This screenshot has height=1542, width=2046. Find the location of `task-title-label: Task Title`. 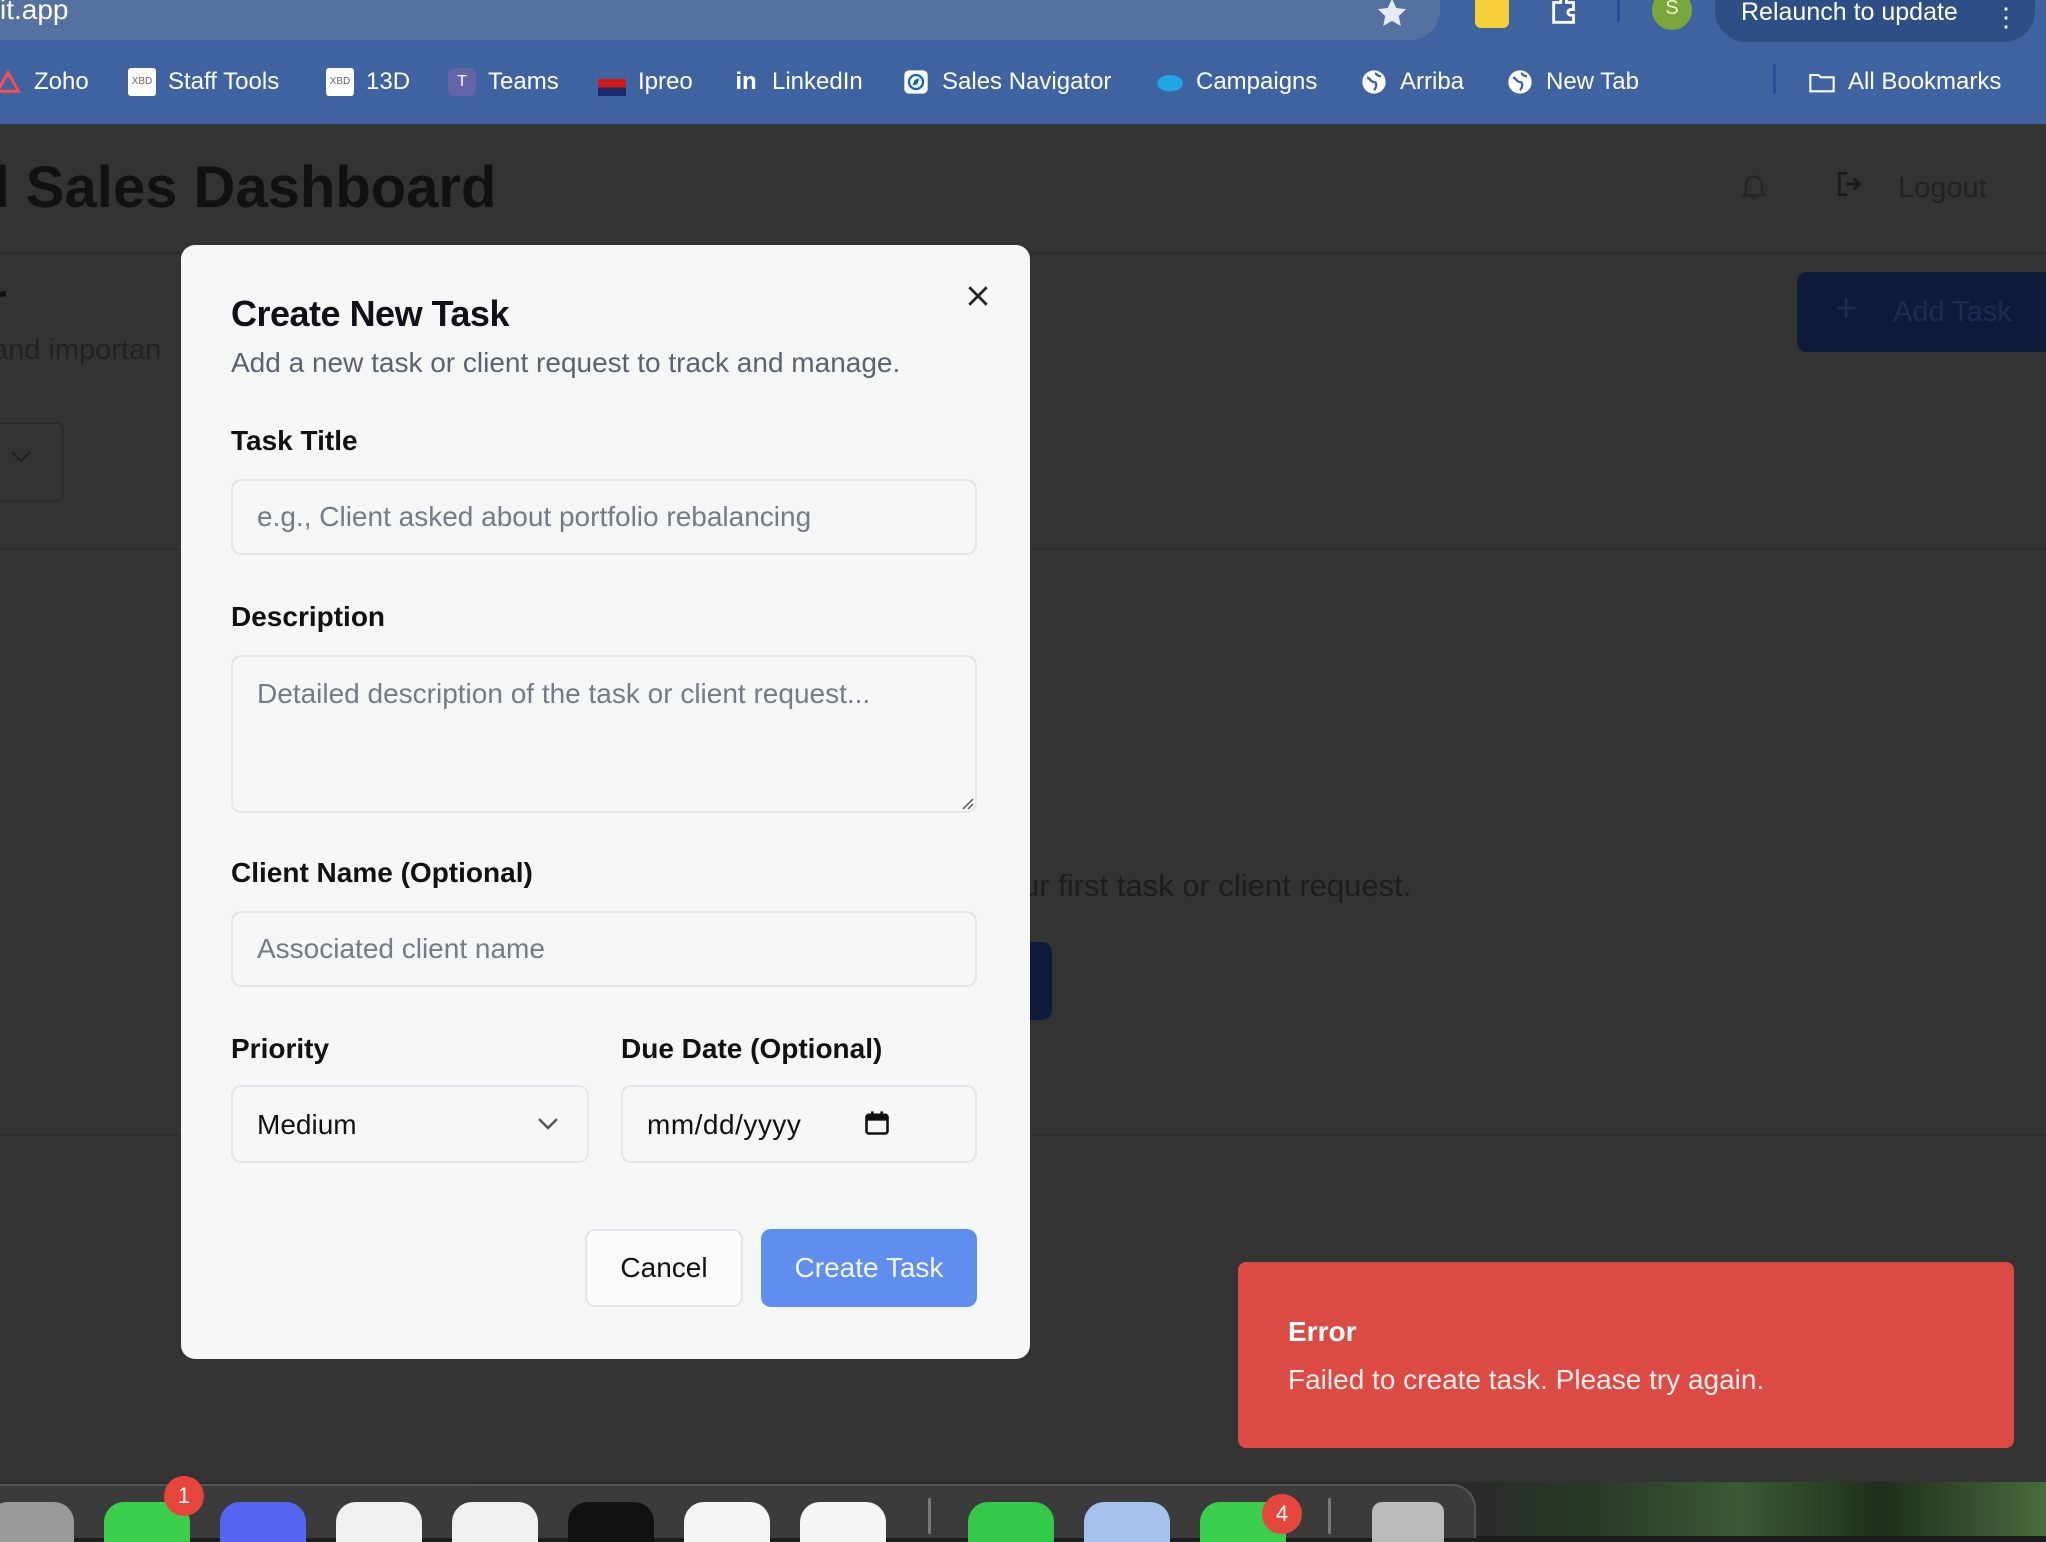

task-title-label: Task Title is located at coordinates (294, 440).